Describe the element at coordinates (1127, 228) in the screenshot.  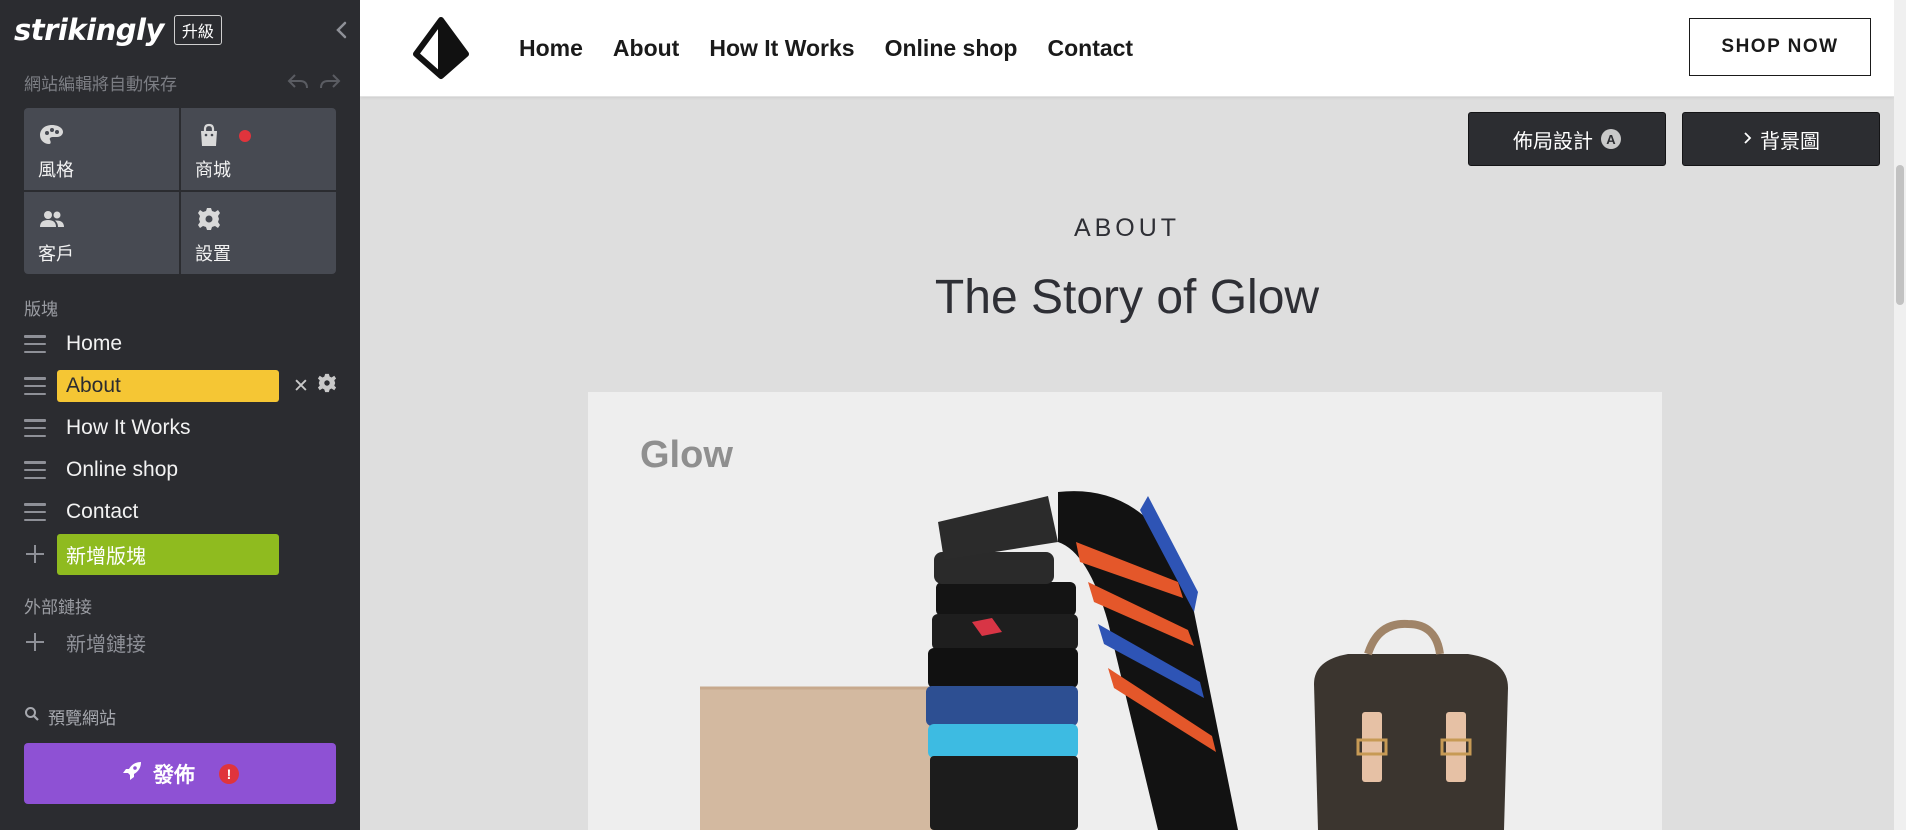
I see `about-eyebrow: ABOUT` at that location.